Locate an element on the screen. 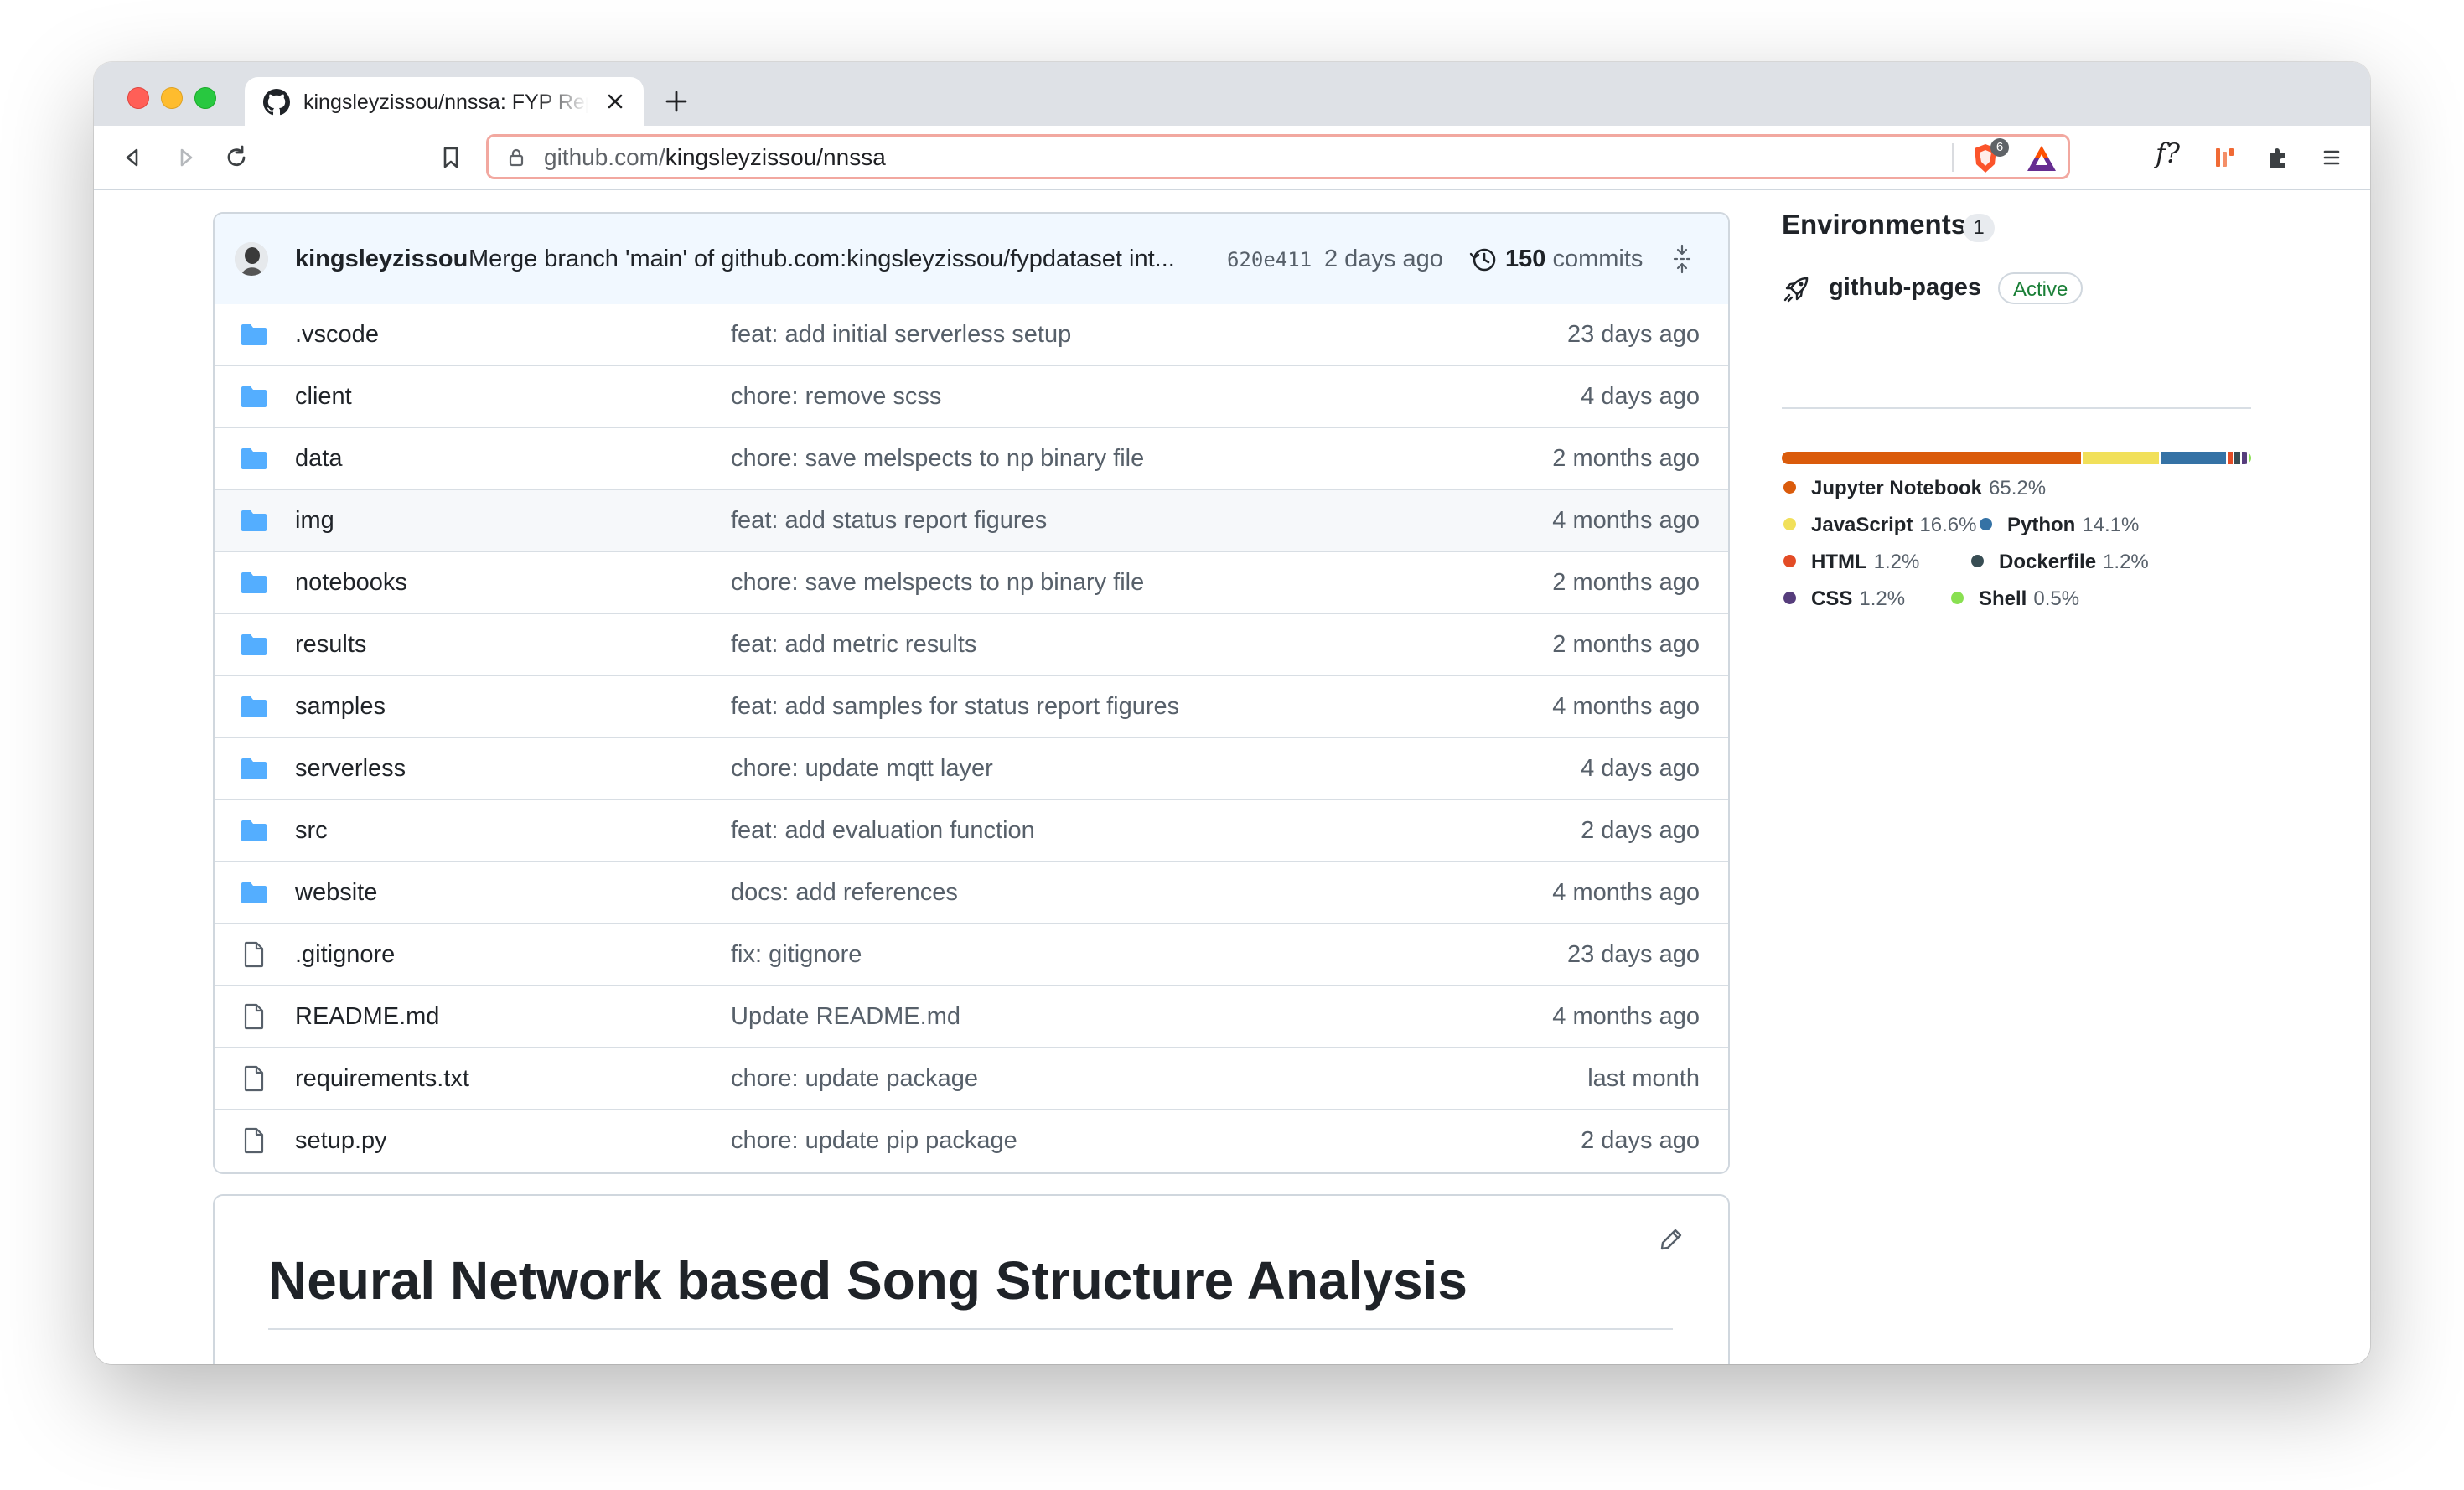 This screenshot has width=2464, height=1490. file-row: website docs: add references 4 months ago is located at coordinates (971, 893).